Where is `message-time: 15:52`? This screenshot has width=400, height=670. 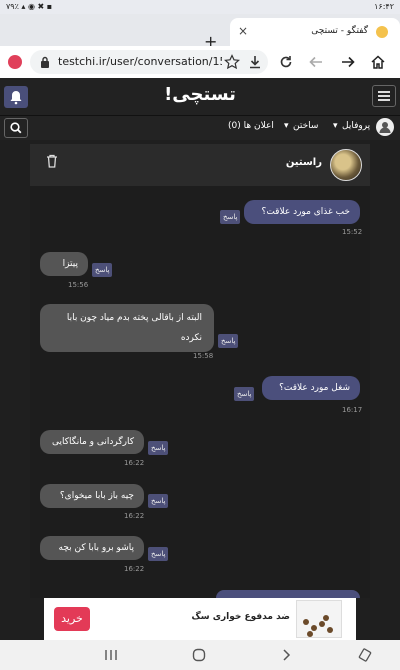
message-time: 15:52 is located at coordinates (352, 232).